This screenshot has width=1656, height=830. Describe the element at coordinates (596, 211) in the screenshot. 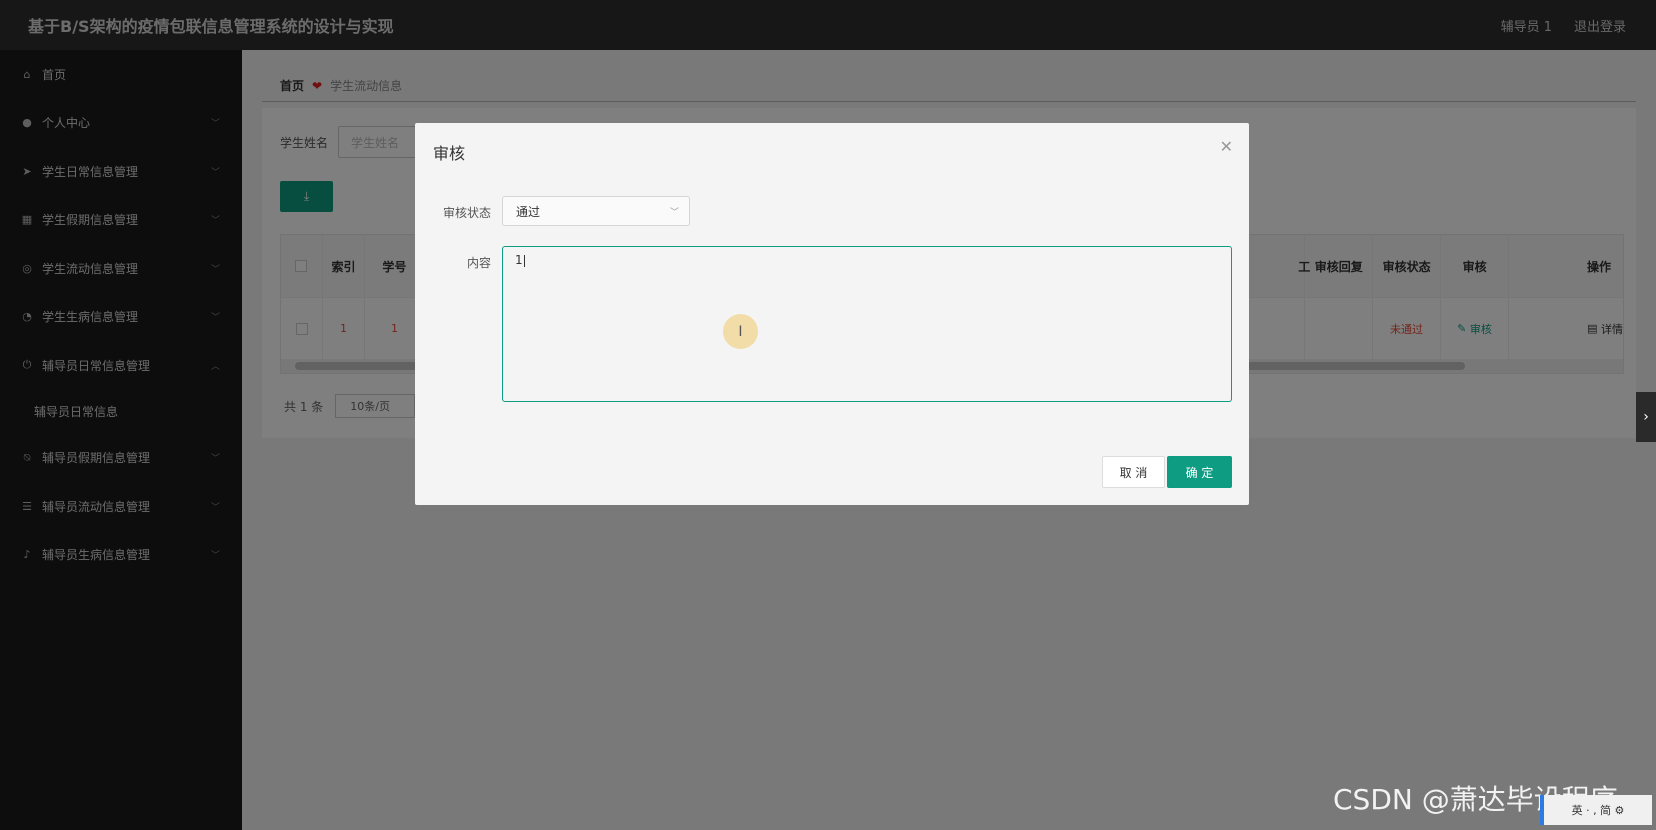

I see `status-select: 通过 ﹀` at that location.